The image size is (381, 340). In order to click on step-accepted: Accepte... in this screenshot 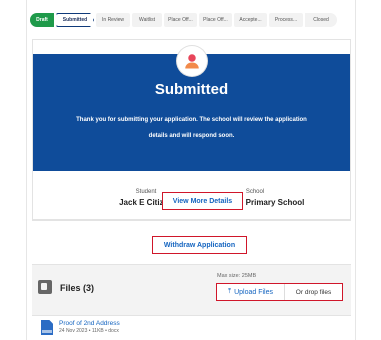, I will do `click(250, 20)`.